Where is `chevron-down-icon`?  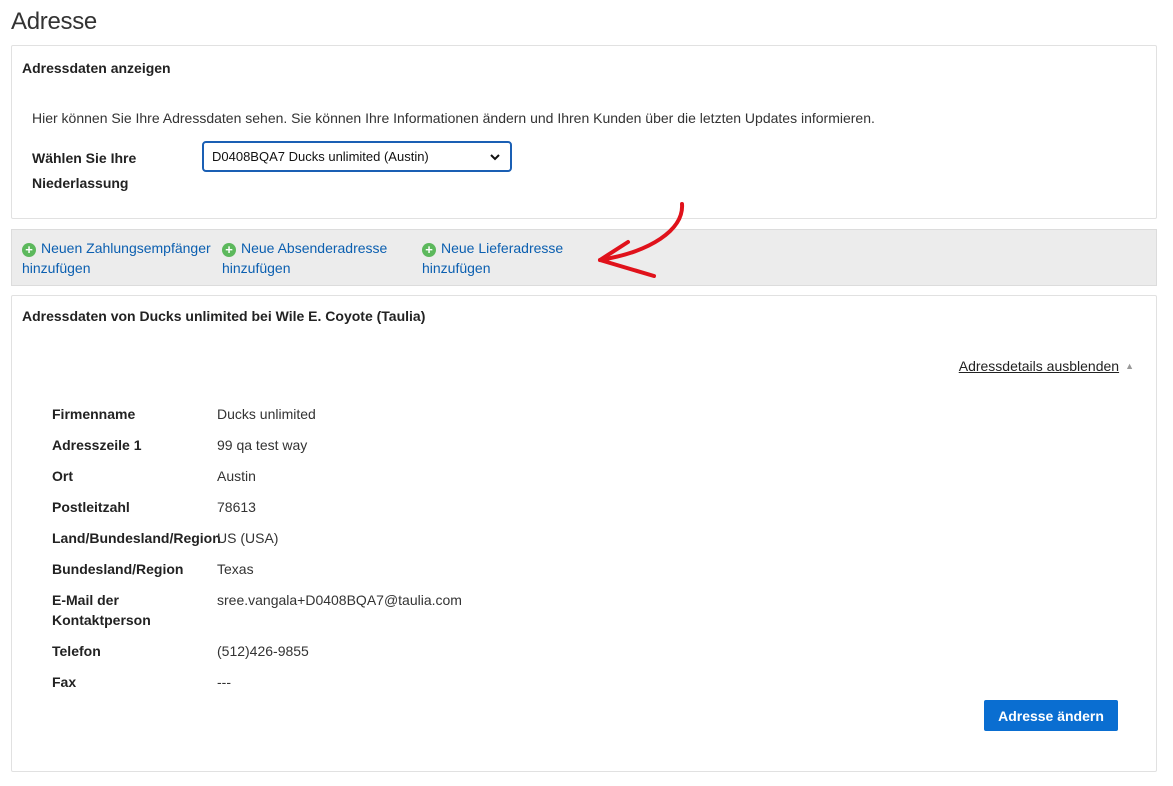 chevron-down-icon is located at coordinates (495, 156).